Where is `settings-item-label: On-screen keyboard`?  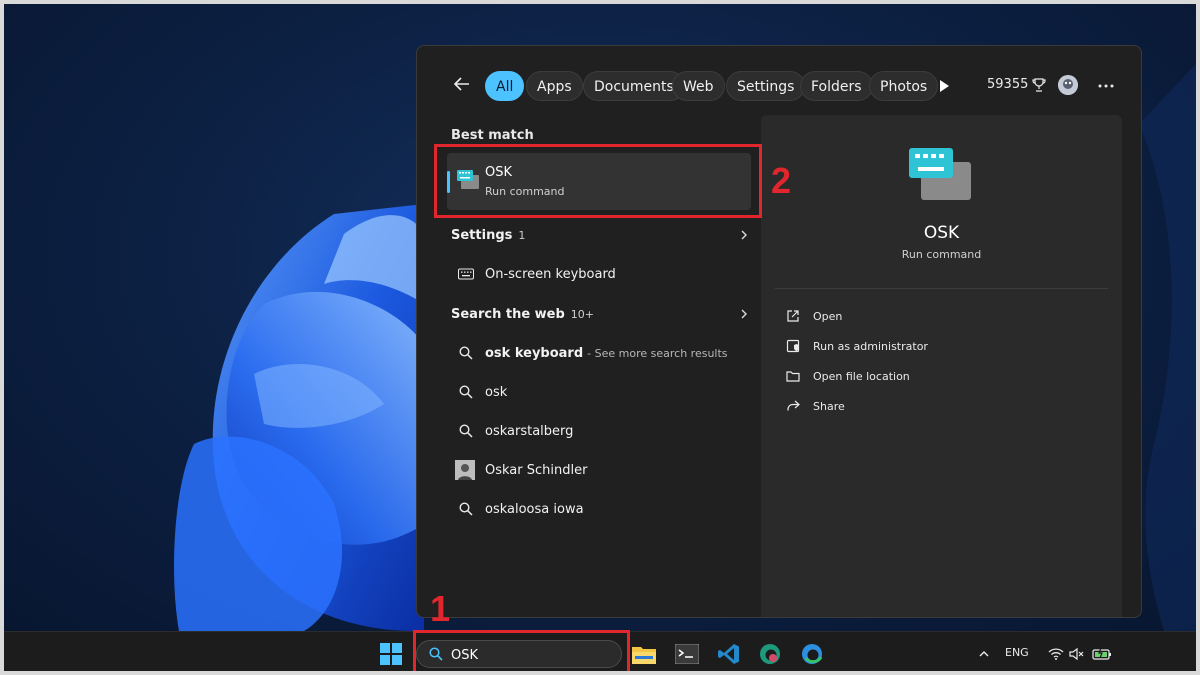
settings-item-label: On-screen keyboard is located at coordinates (550, 274).